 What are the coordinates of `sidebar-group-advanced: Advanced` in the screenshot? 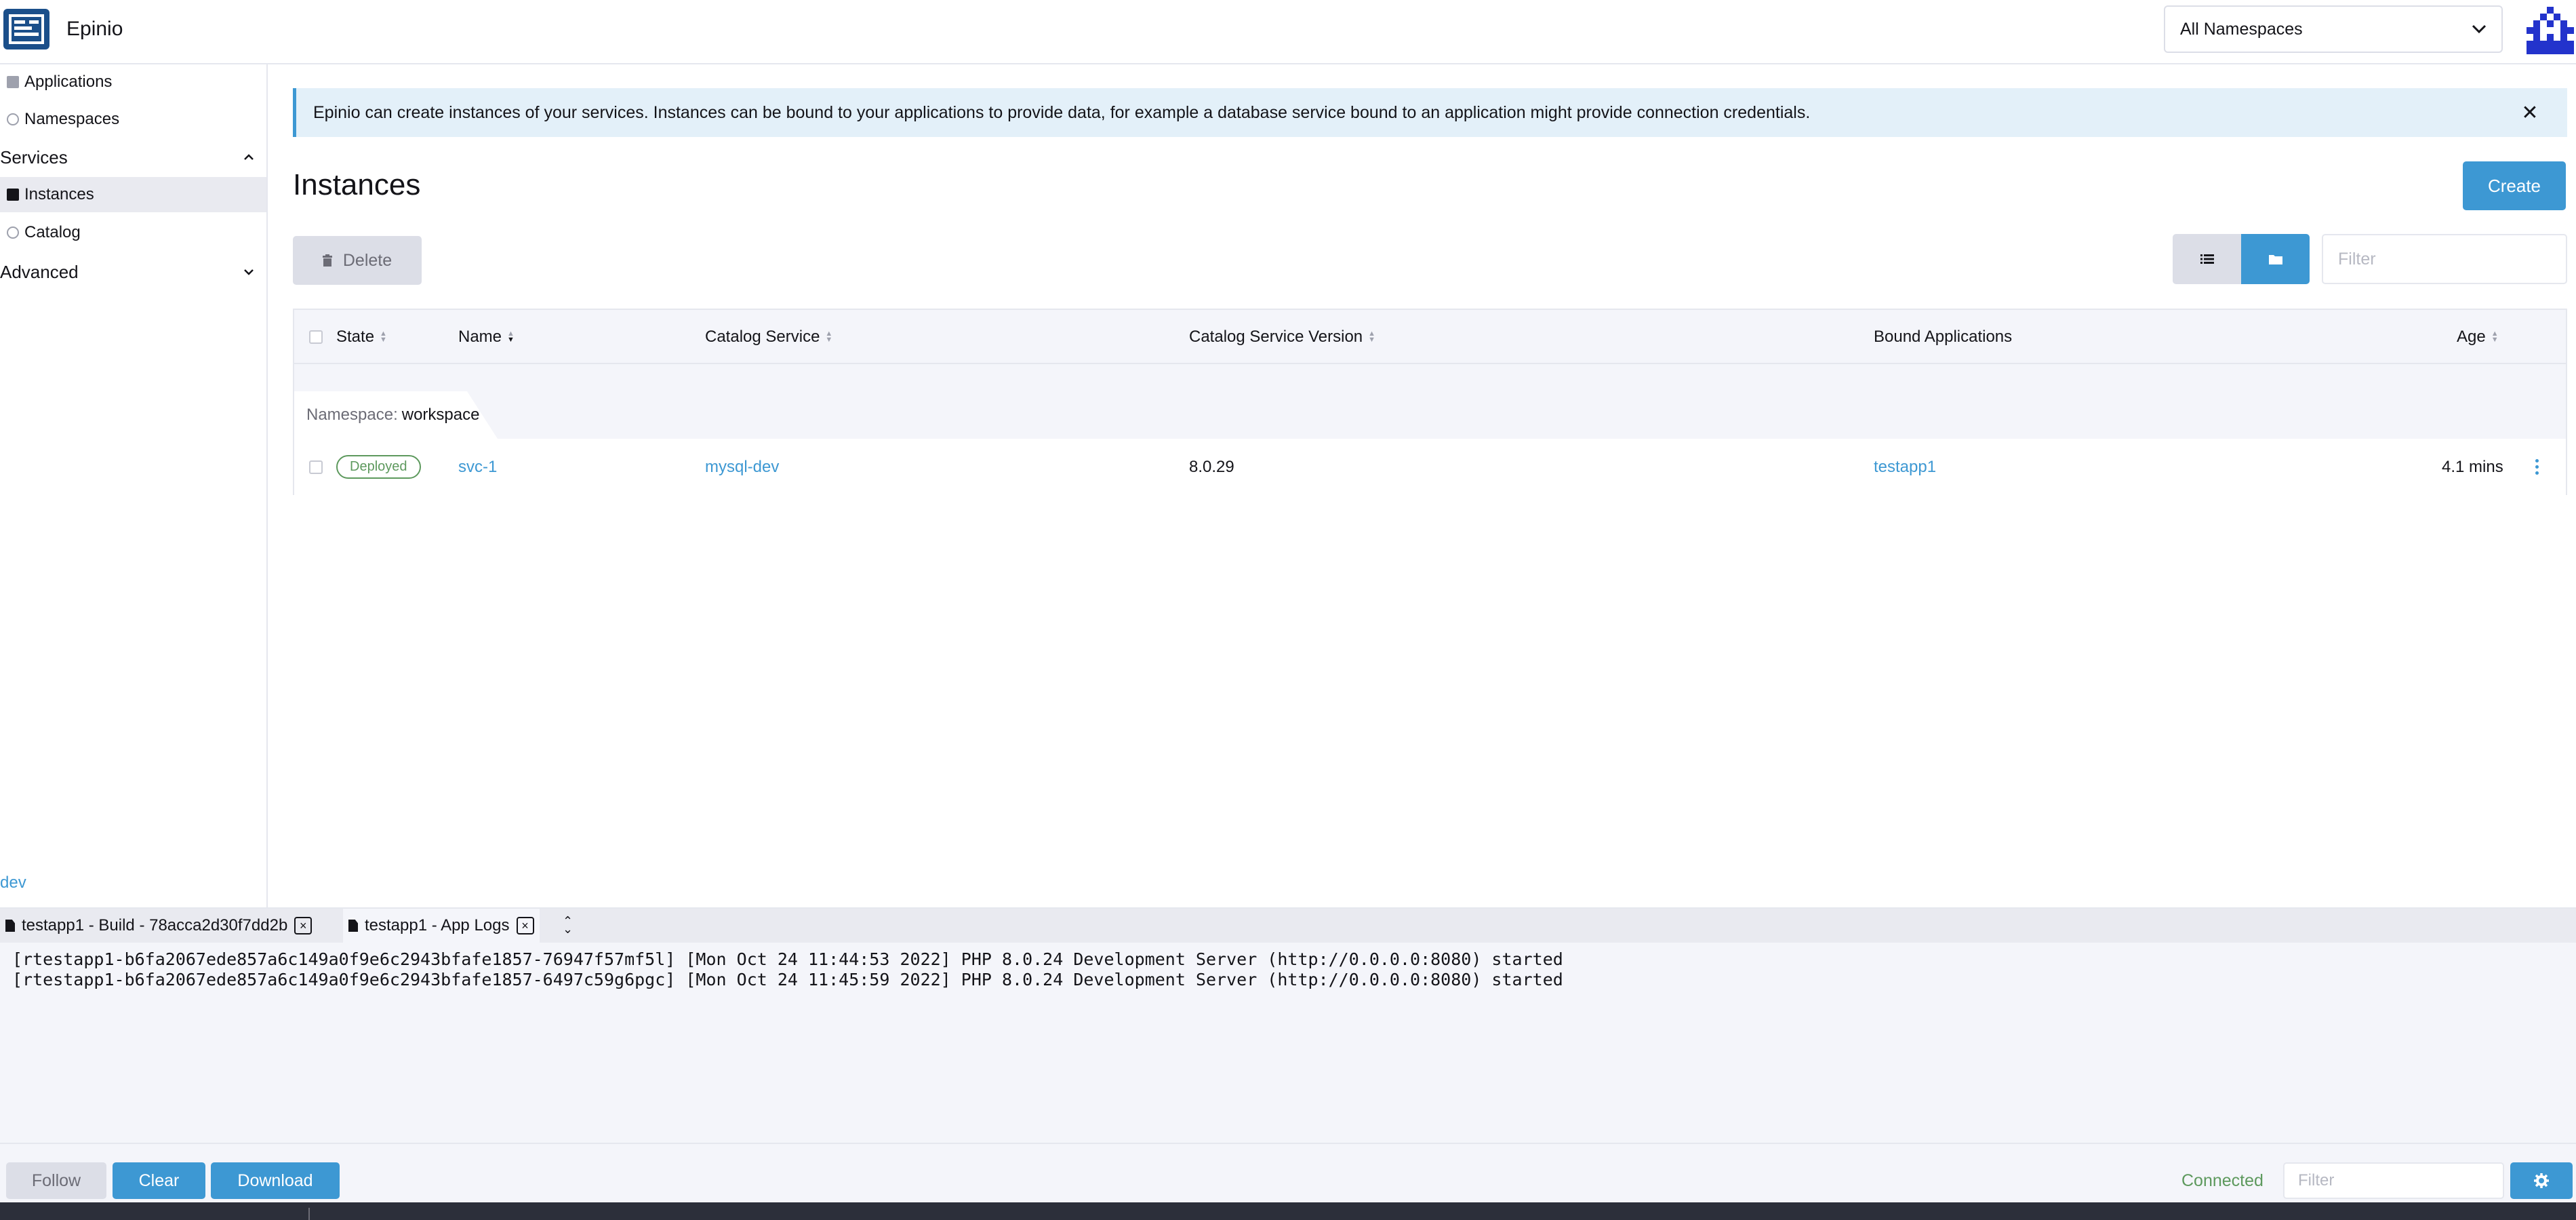 It's located at (133, 272).